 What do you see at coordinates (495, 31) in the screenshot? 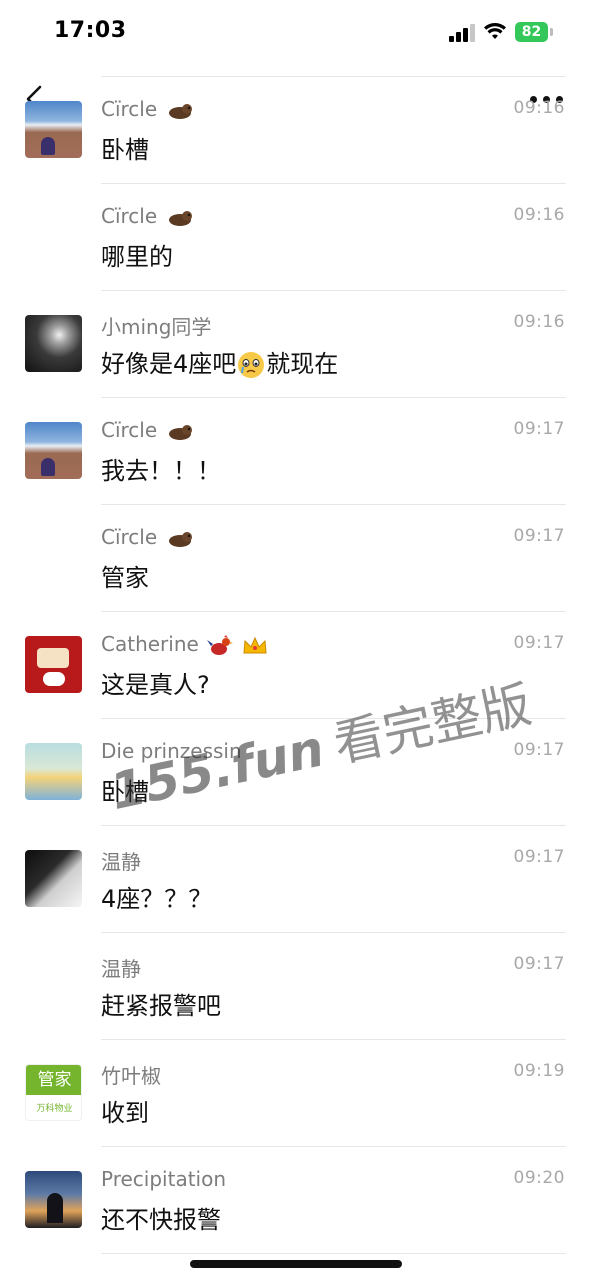
I see `wifi-icon` at bounding box center [495, 31].